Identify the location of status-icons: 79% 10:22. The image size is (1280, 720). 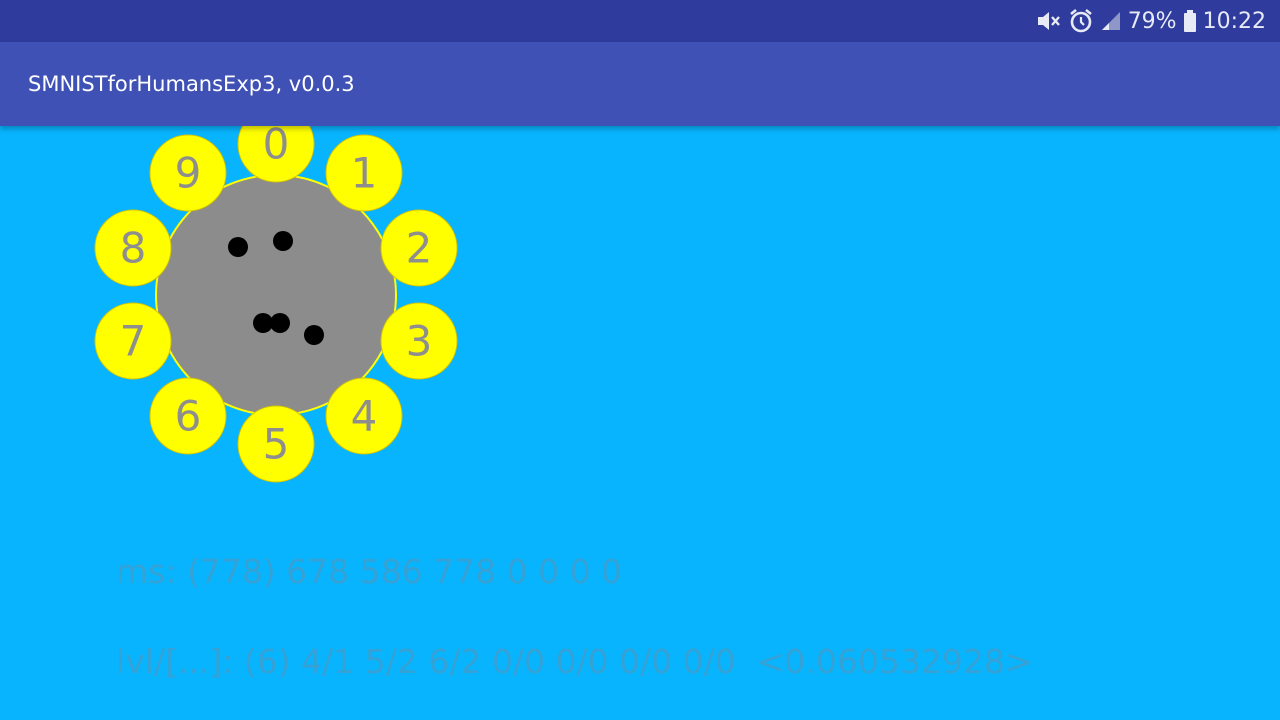
(1151, 21).